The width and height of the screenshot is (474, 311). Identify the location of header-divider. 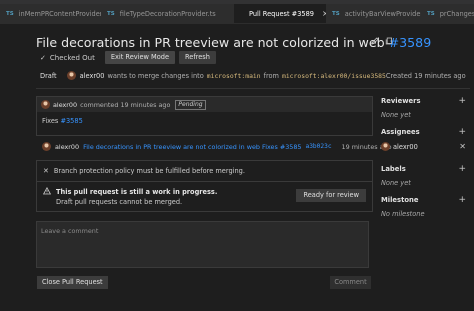
(253, 88).